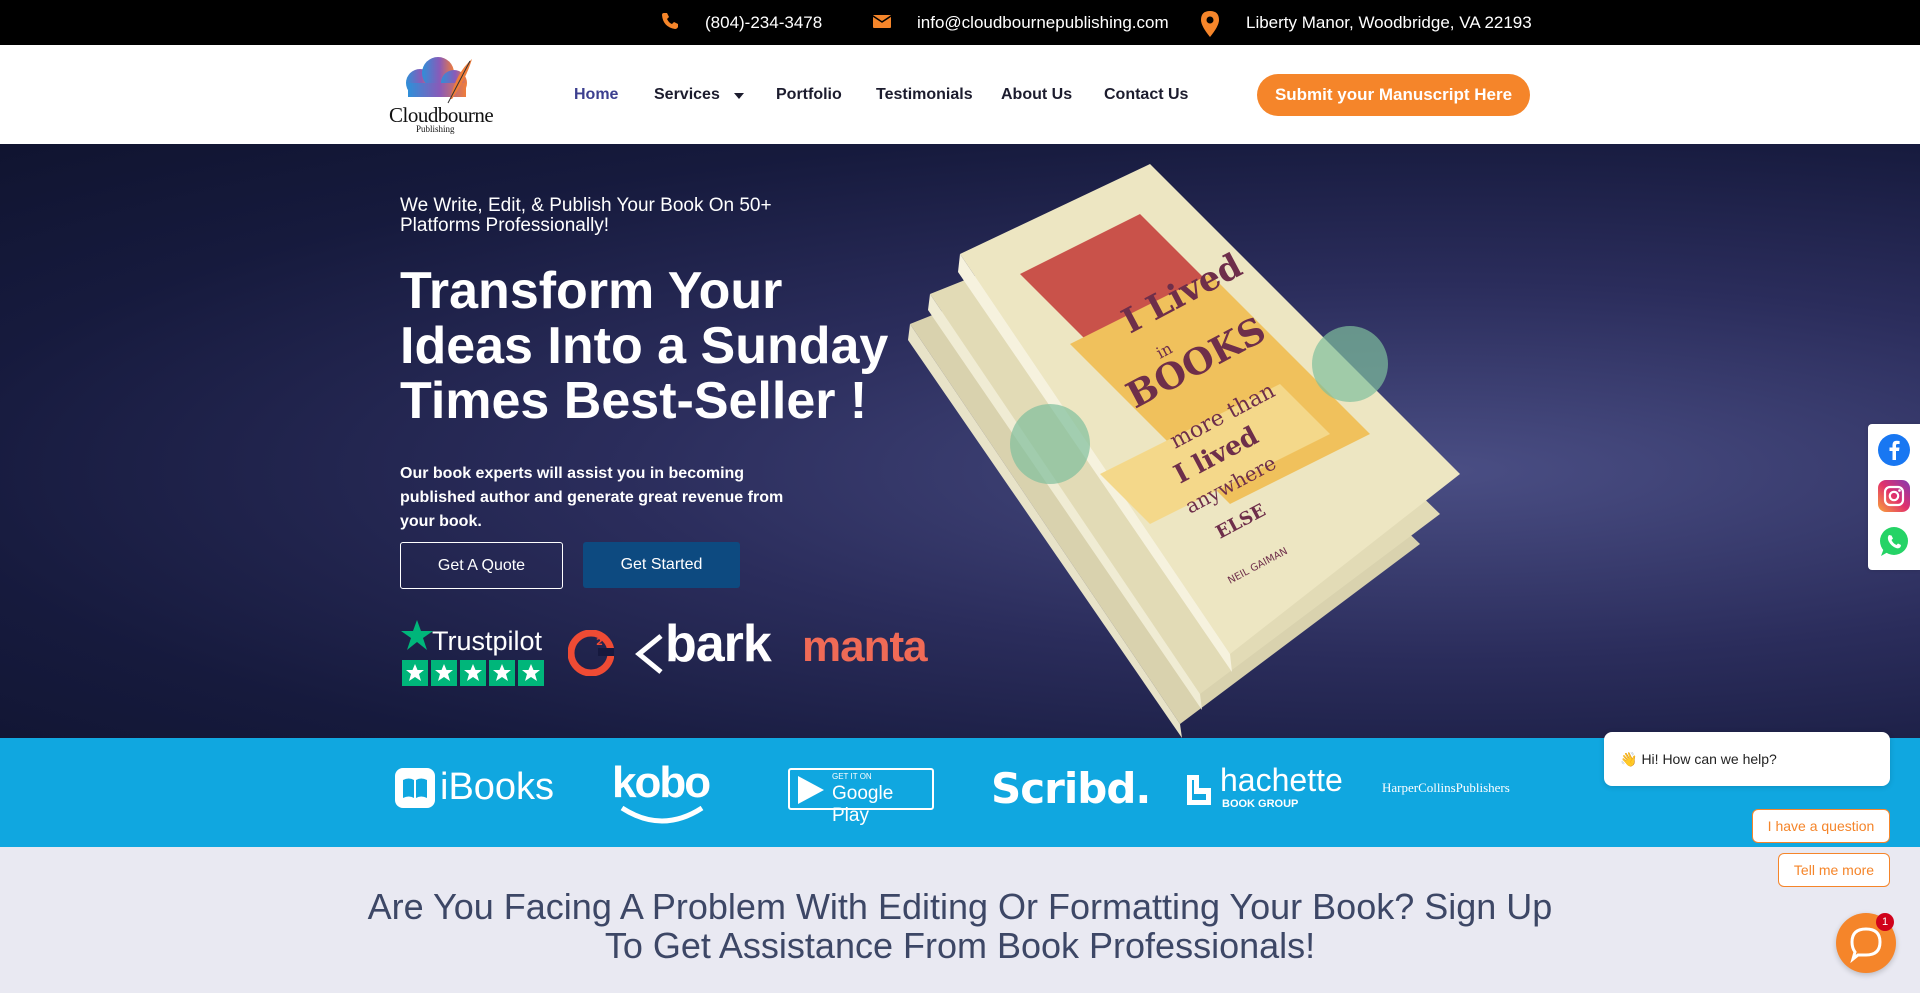  Describe the element at coordinates (852, 776) in the screenshot. I see `google-play-small: GET IT ON` at that location.